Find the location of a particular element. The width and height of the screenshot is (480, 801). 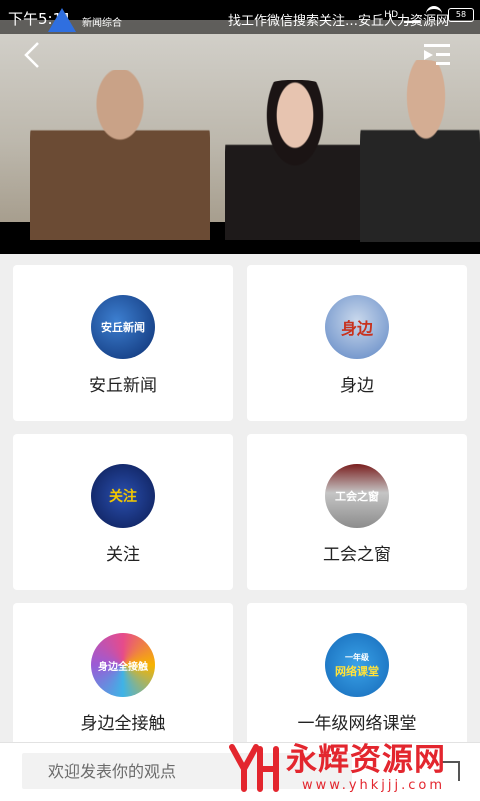

program-label: 一年级网络课堂 is located at coordinates (357, 724).